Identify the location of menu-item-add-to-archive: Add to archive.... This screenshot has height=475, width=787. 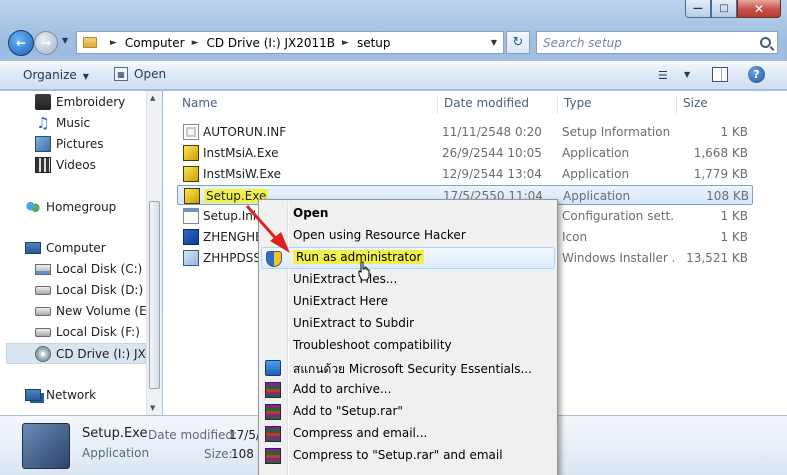
(408, 390).